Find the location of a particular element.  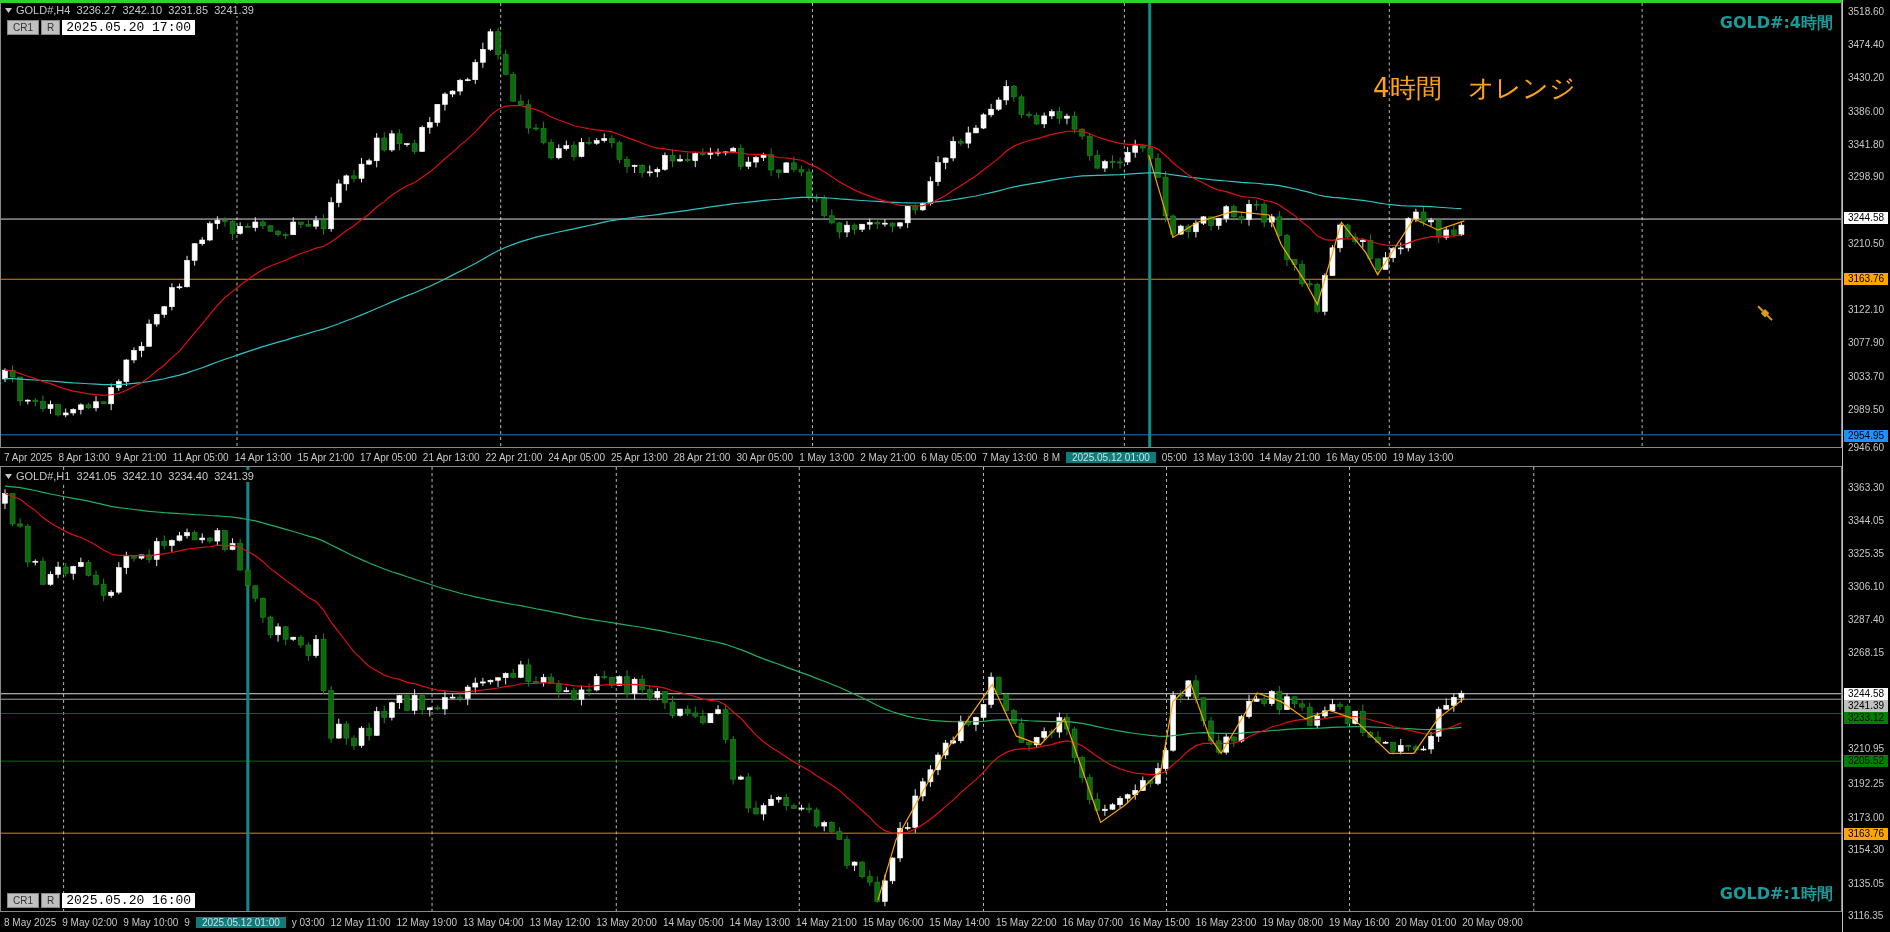

time-axis-label: 24 Apr 05:00 is located at coordinates (576, 457).